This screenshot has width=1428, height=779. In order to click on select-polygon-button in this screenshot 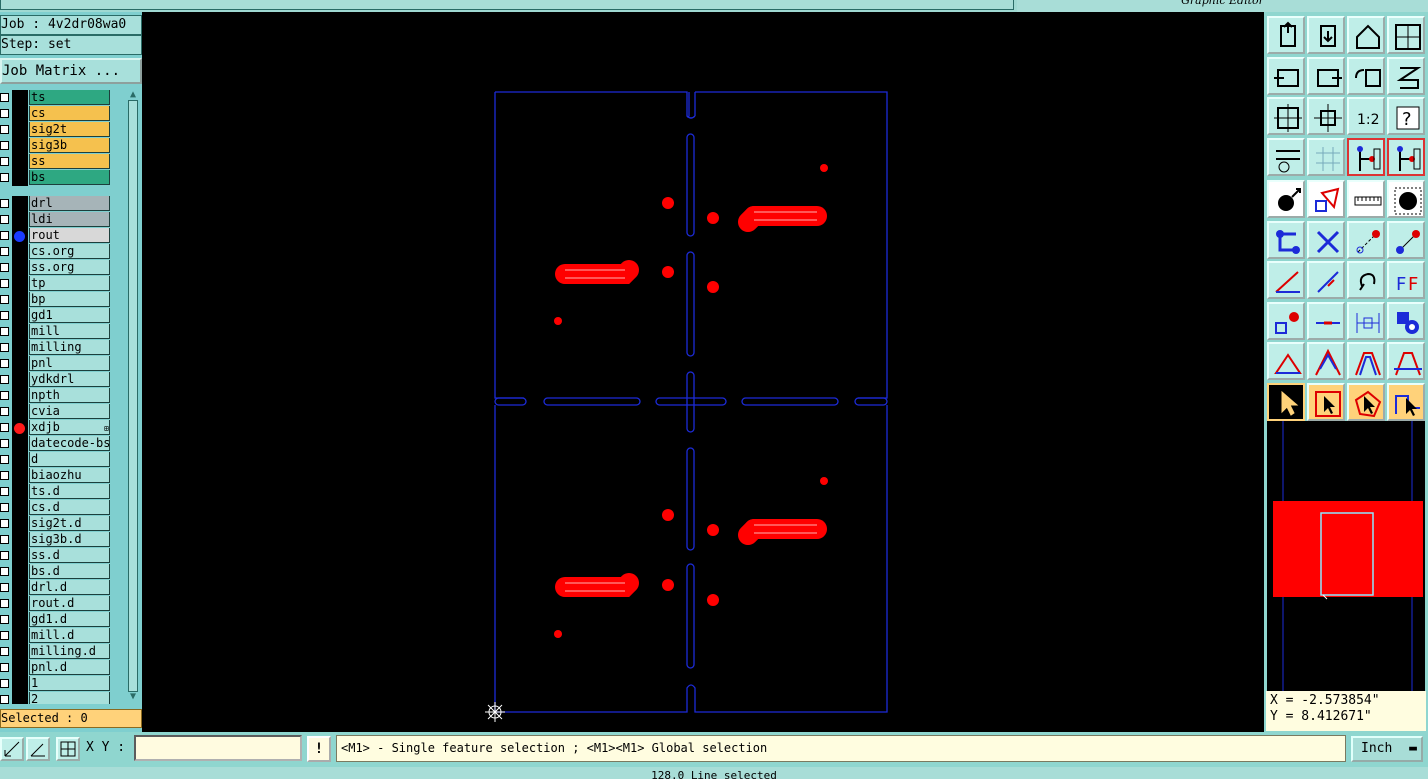, I will do `click(1366, 401)`.